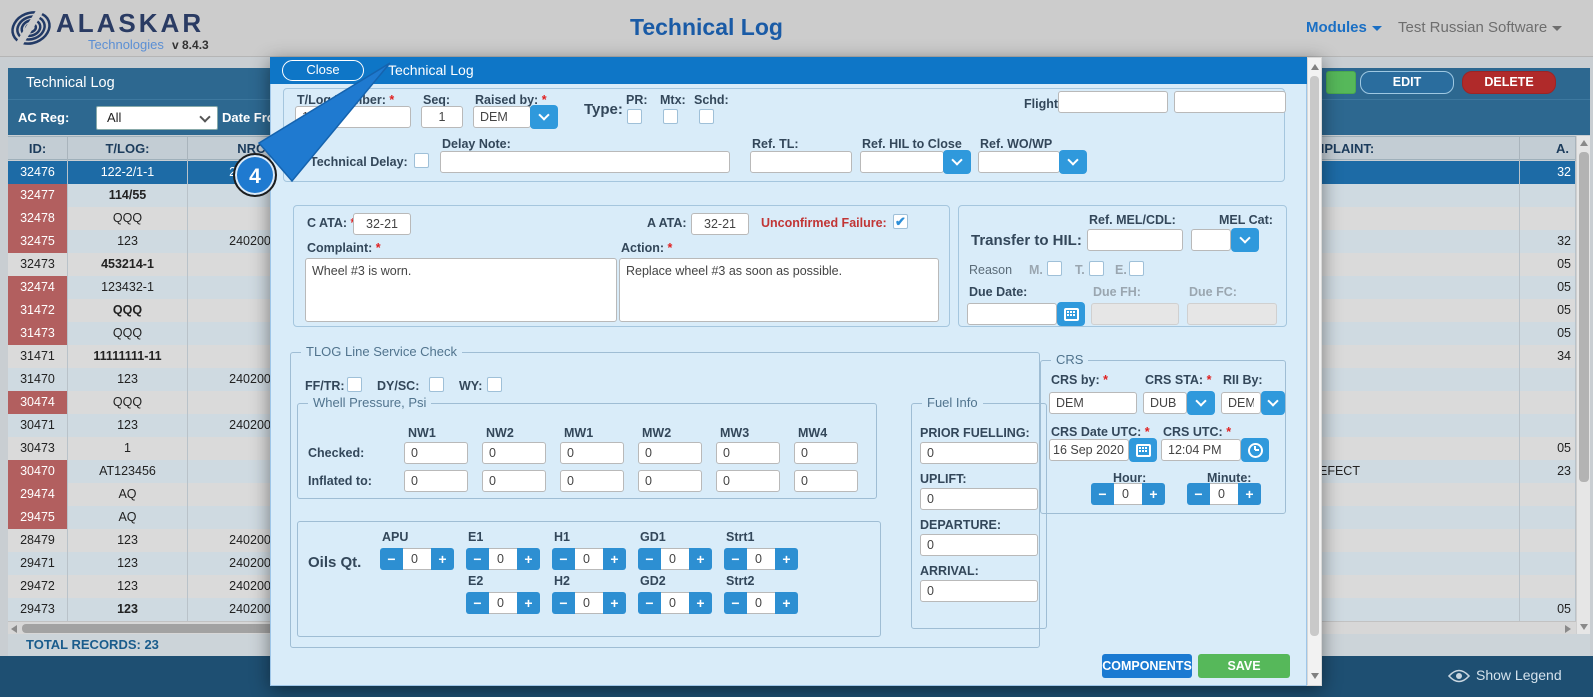 The image size is (1593, 697). Describe the element at coordinates (421, 160) in the screenshot. I see `technical-delay-checkbox` at that location.